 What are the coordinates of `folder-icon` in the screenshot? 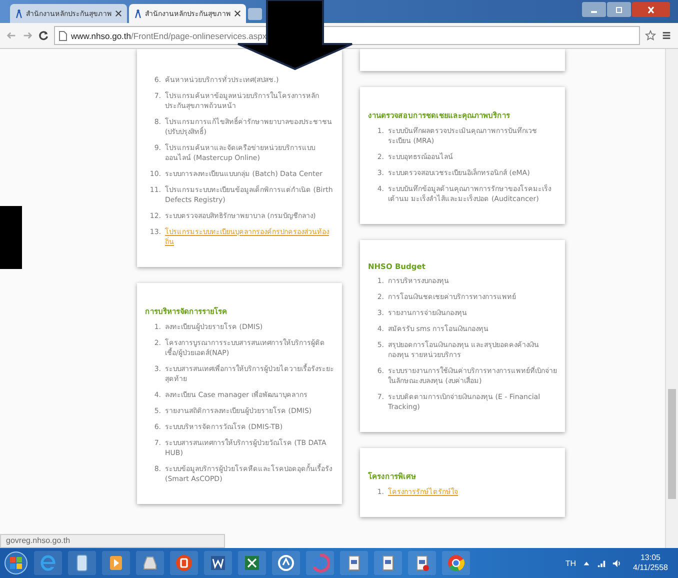 It's located at (82, 563).